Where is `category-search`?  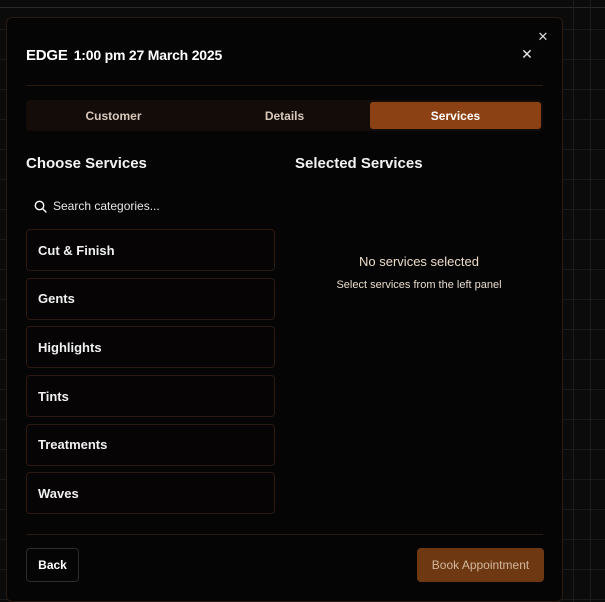
category-search is located at coordinates (150, 206).